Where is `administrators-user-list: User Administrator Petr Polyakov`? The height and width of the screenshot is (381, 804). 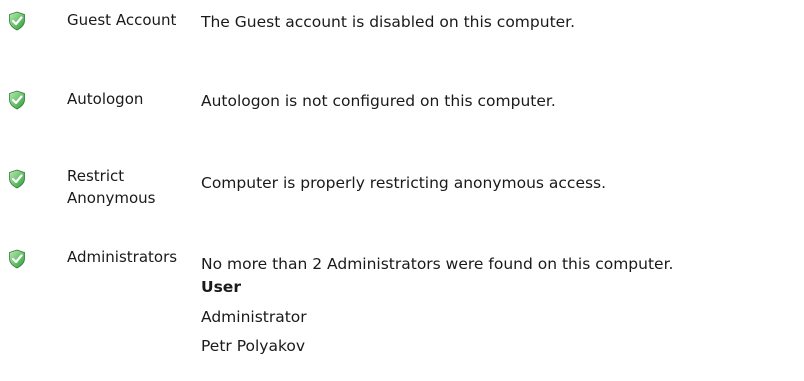
administrators-user-list: User Administrator Petr Polyakov is located at coordinates (254, 320).